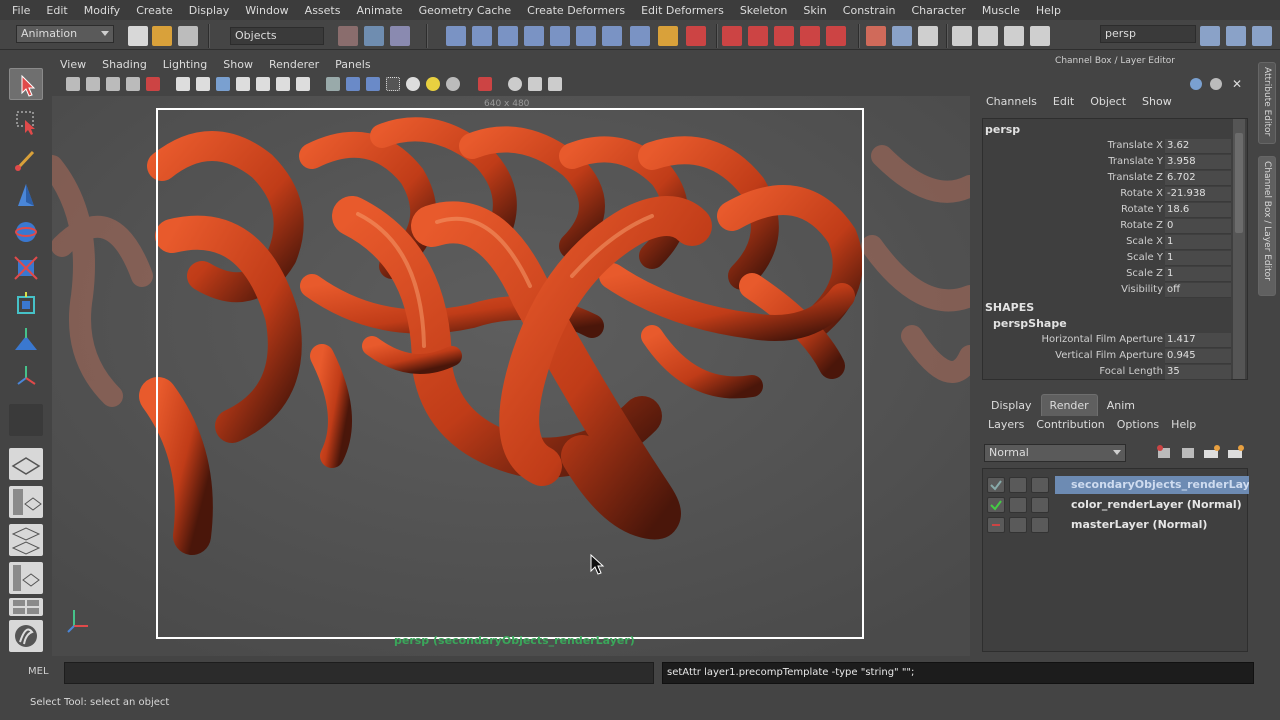 This screenshot has height=720, width=1280. What do you see at coordinates (323, 10) in the screenshot?
I see `menu-assets: Assets` at bounding box center [323, 10].